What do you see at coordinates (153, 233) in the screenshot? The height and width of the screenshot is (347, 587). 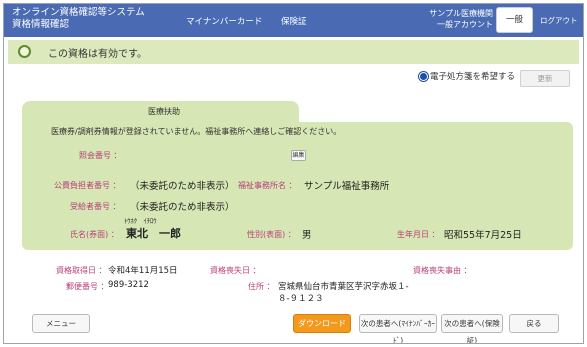 I see `name-value: 東北 一郎` at bounding box center [153, 233].